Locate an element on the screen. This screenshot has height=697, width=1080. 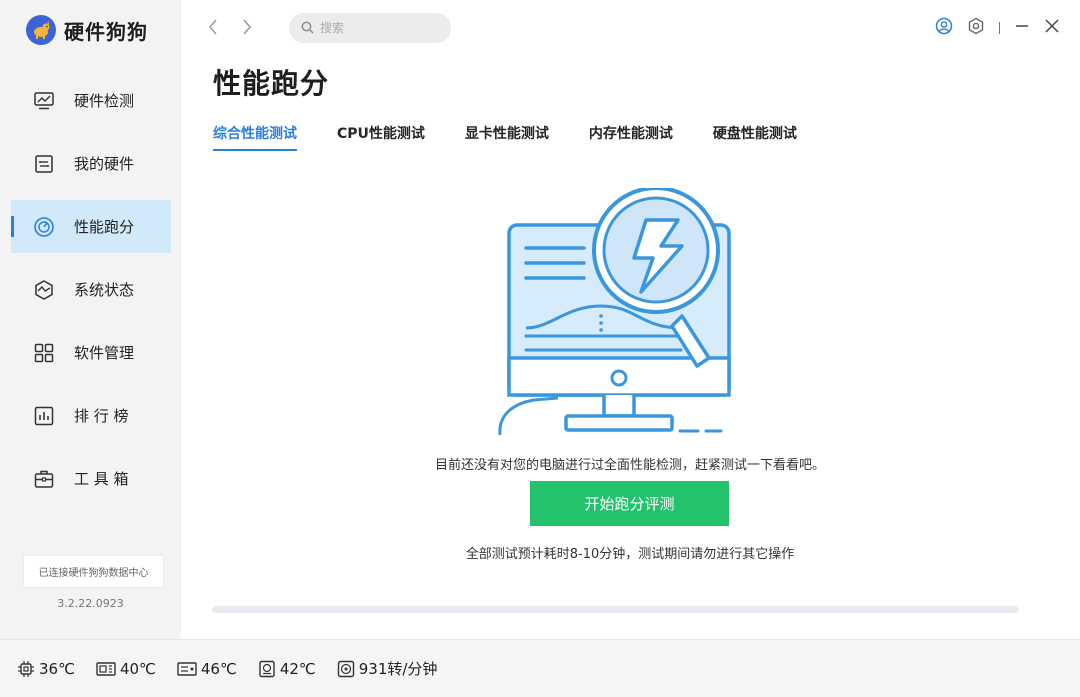
sidebar-item-hardware-detect: 硬件检测 is located at coordinates (91, 100).